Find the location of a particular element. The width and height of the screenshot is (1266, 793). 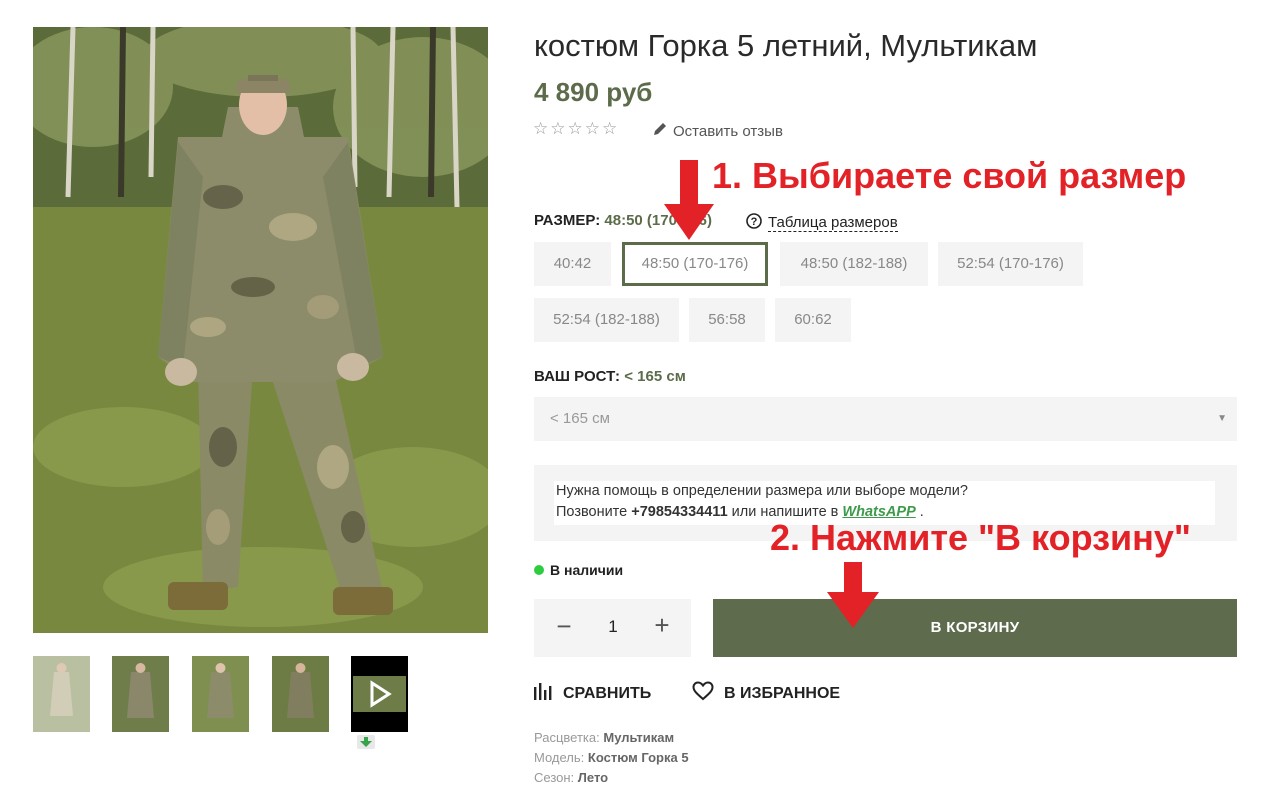

quantity-stepper: − 1 + is located at coordinates (612, 628).